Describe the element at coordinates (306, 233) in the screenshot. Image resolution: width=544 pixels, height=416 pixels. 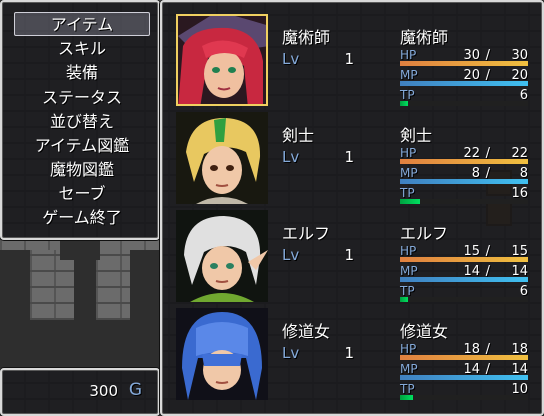
I see `actor-name: エルフ` at that location.